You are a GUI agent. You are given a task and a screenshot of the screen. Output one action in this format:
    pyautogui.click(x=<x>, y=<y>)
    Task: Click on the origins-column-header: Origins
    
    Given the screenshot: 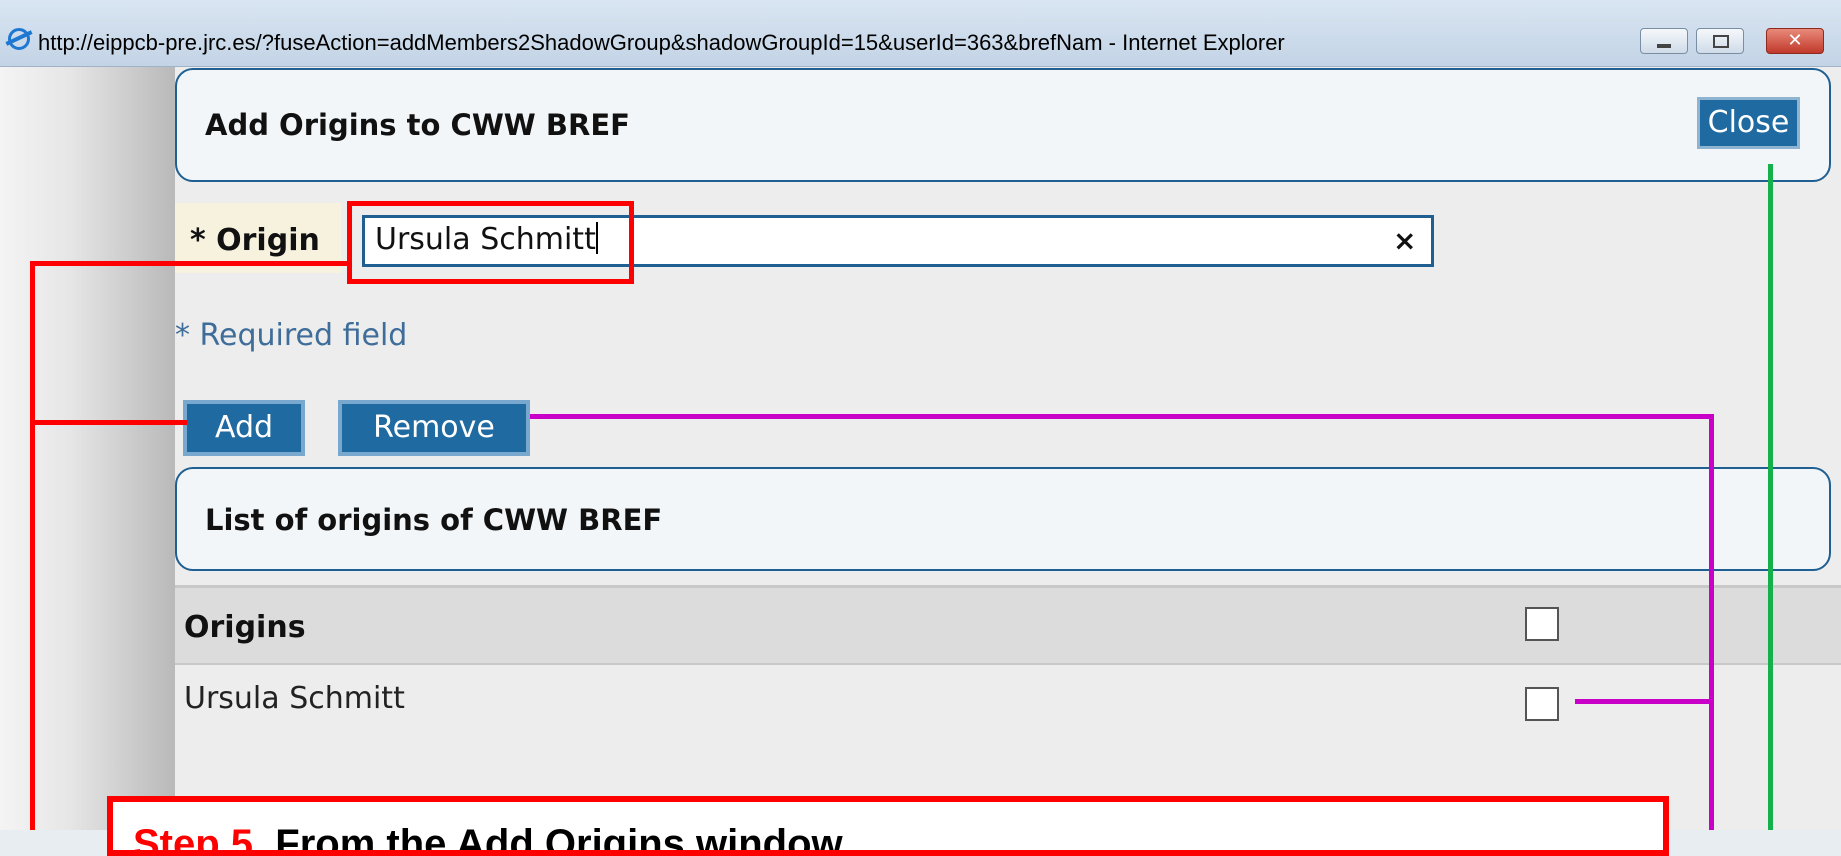 What is the action you would take?
    pyautogui.click(x=245, y=627)
    